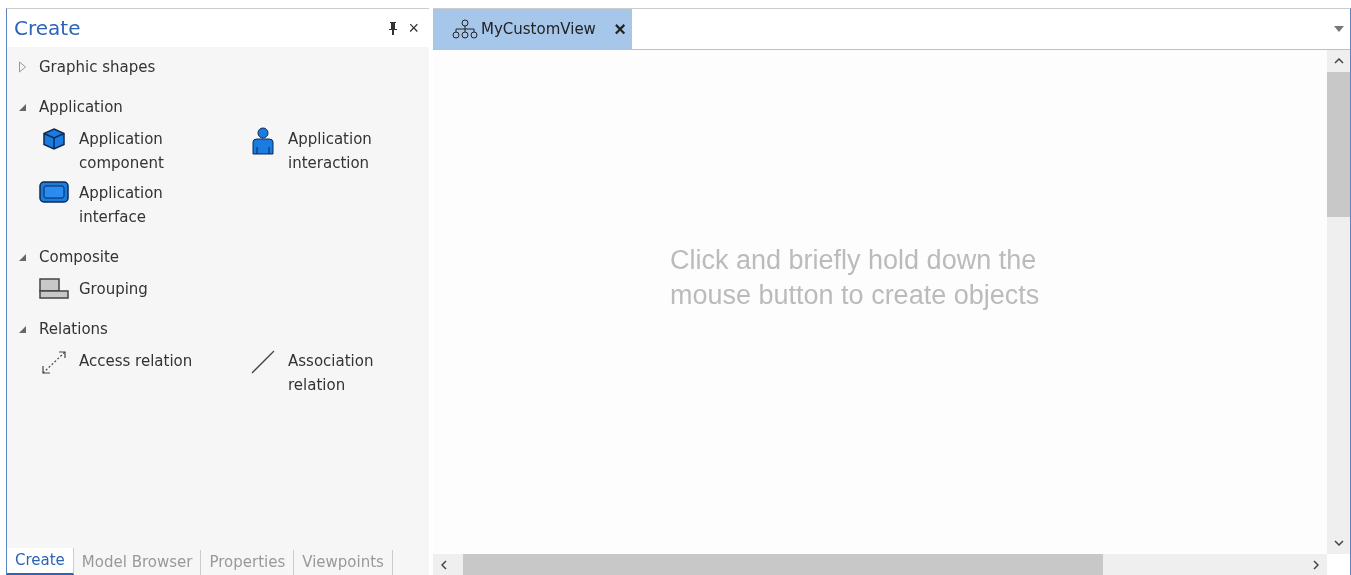 This screenshot has height=575, width=1351. What do you see at coordinates (465, 29) in the screenshot?
I see `hierarchy-icon` at bounding box center [465, 29].